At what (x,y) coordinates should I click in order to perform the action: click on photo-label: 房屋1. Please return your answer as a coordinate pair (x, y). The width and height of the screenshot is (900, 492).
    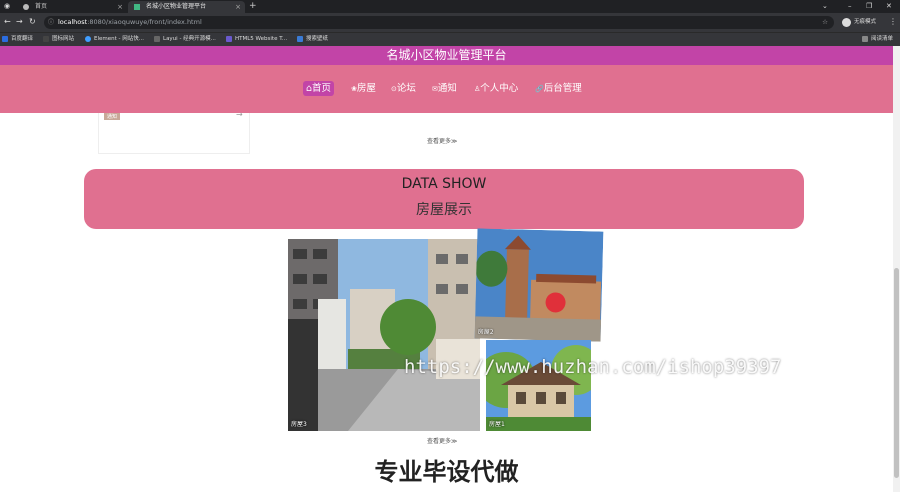
    Looking at the image, I should click on (497, 424).